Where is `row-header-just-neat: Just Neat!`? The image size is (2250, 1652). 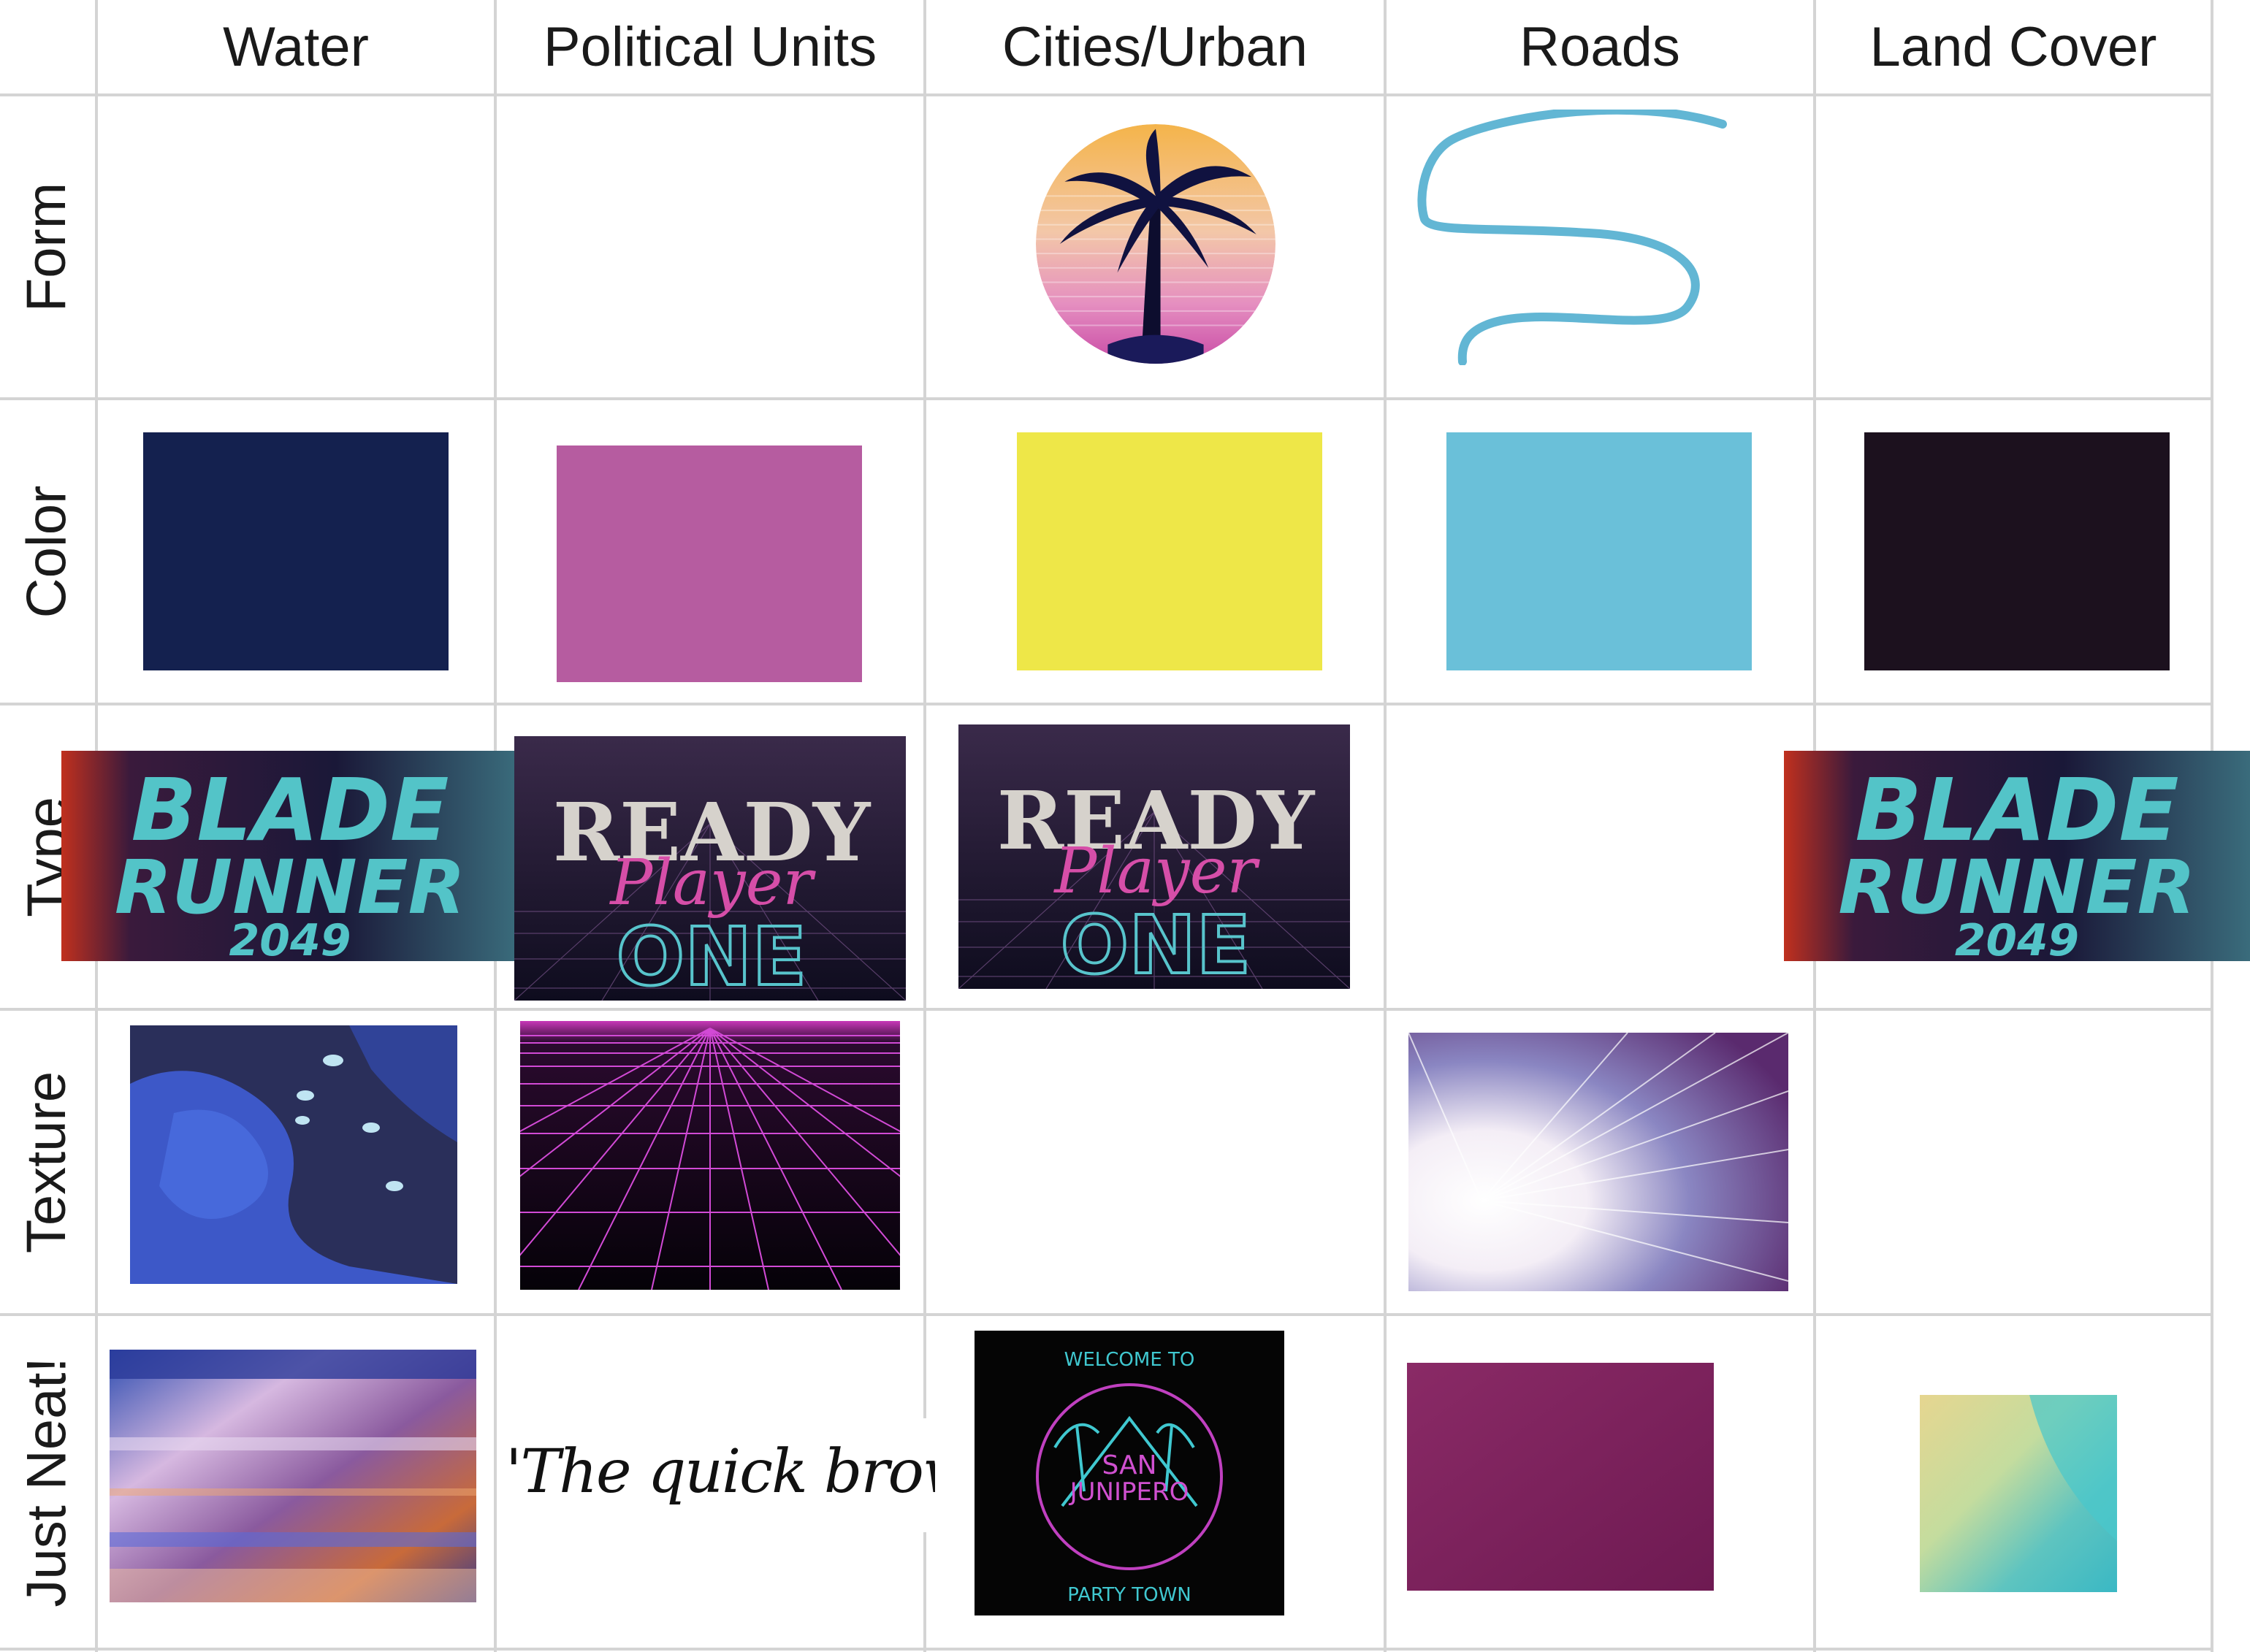 row-header-just-neat: Just Neat! is located at coordinates (47, 1482).